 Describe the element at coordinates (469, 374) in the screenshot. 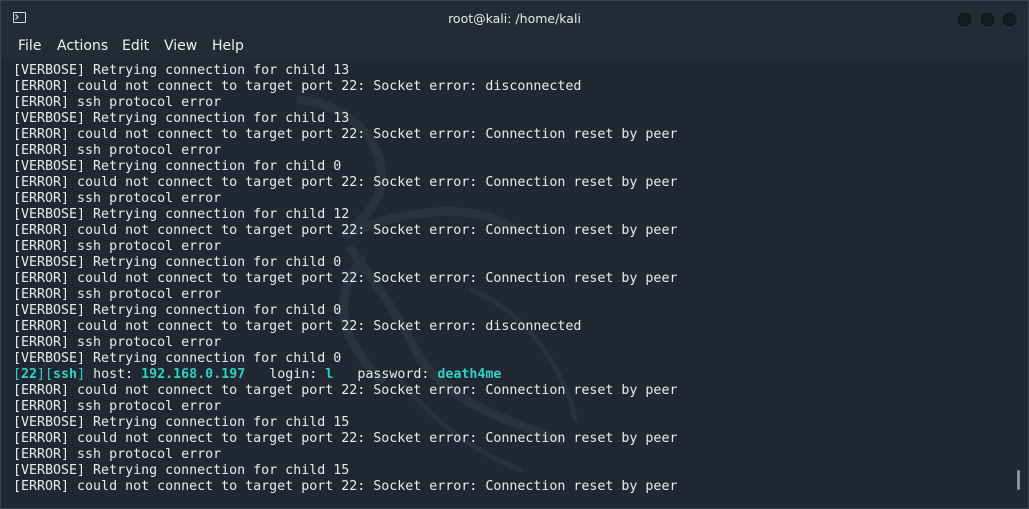

I see `found-password: death4me` at that location.